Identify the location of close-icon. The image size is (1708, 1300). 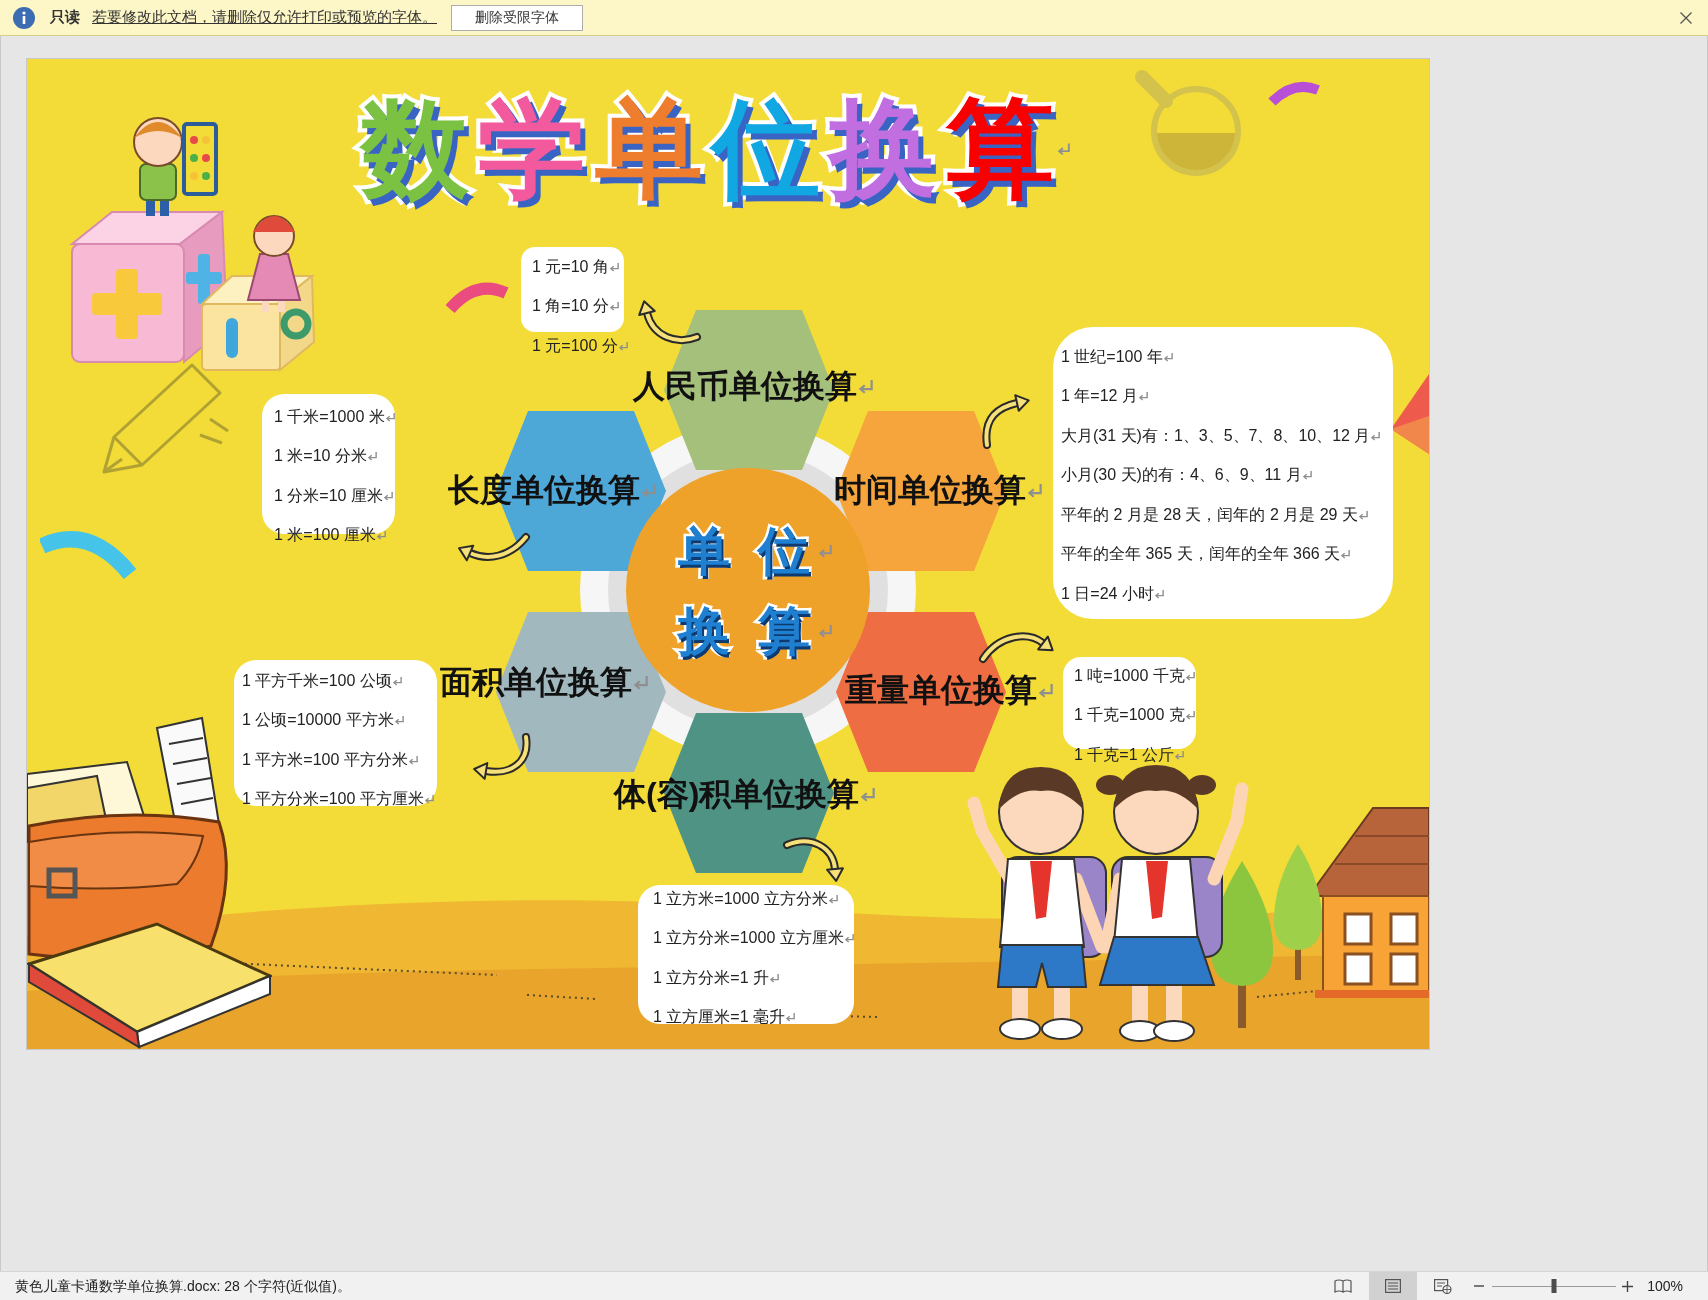
(1686, 17).